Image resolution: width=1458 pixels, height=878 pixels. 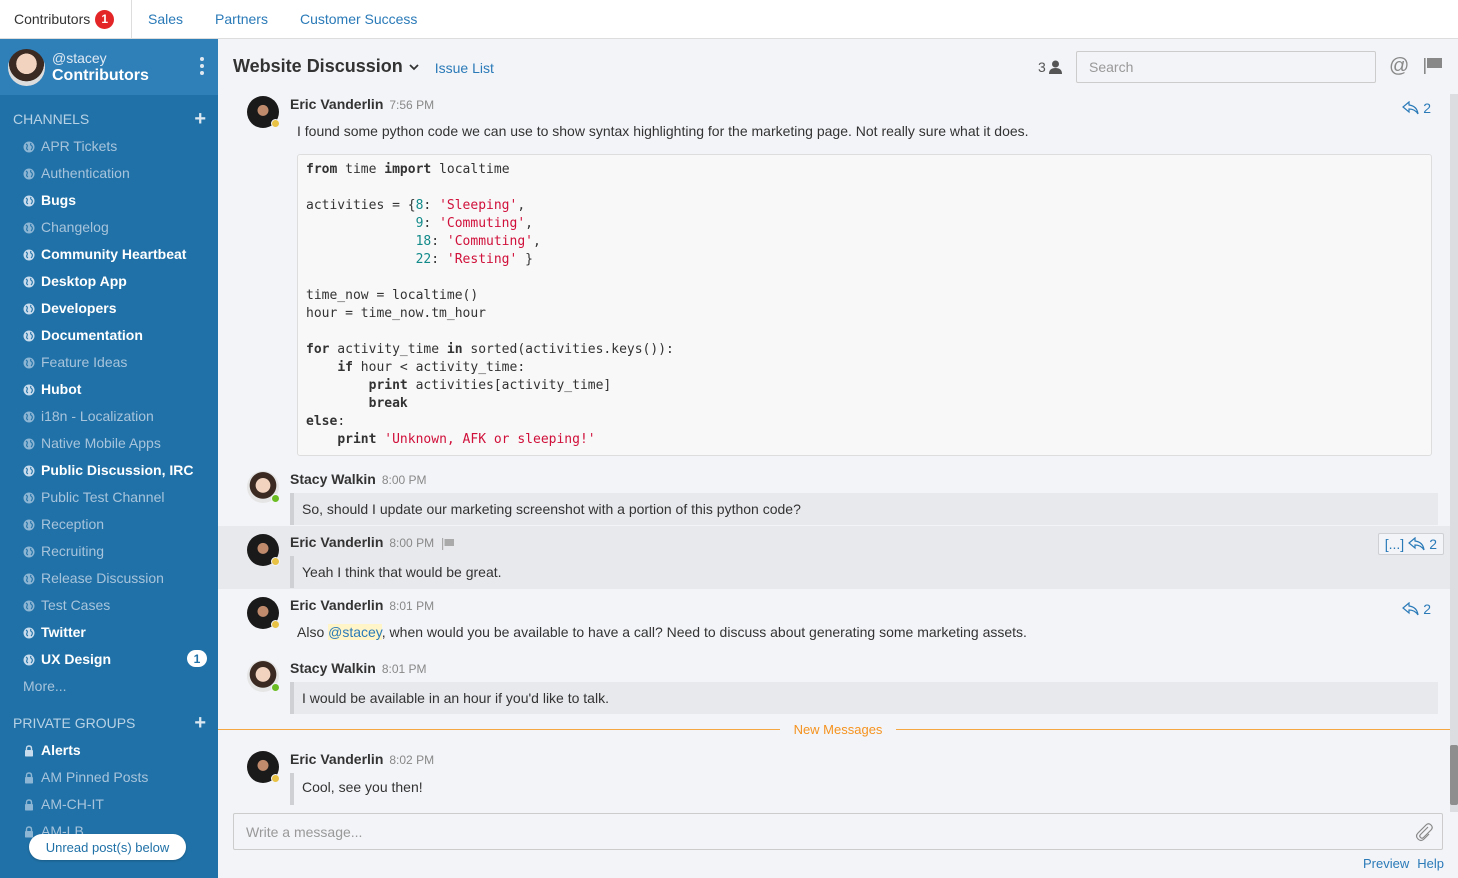 I want to click on member-count-button: 3, so click(x=1050, y=67).